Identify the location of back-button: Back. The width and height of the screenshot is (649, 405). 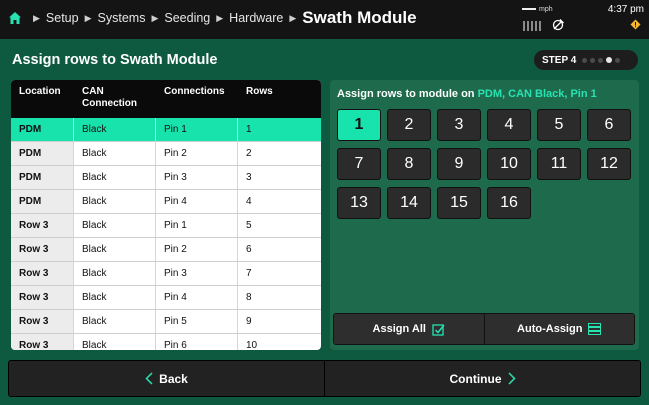
(166, 378).